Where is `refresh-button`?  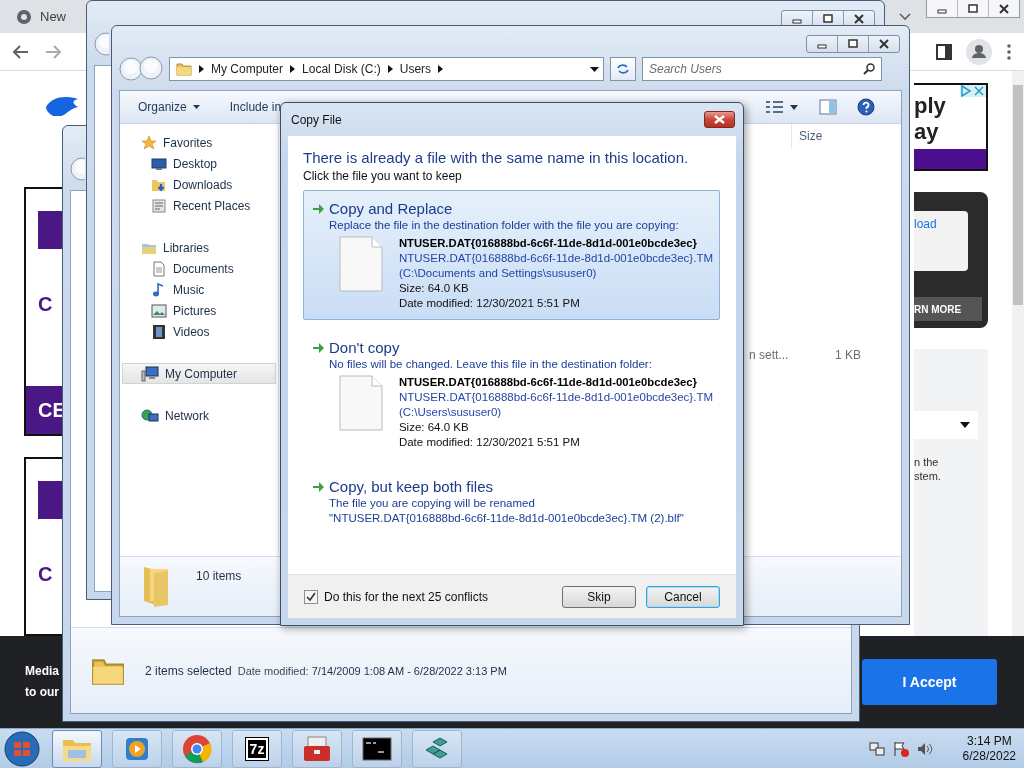 refresh-button is located at coordinates (623, 69).